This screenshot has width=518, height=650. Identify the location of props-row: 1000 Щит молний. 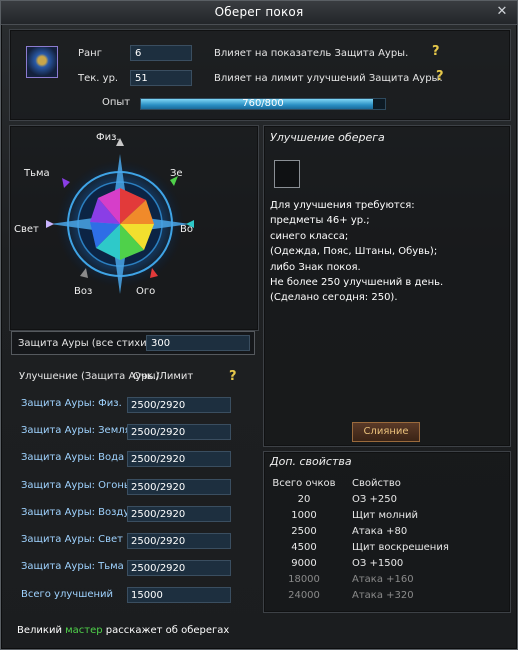
(388, 518).